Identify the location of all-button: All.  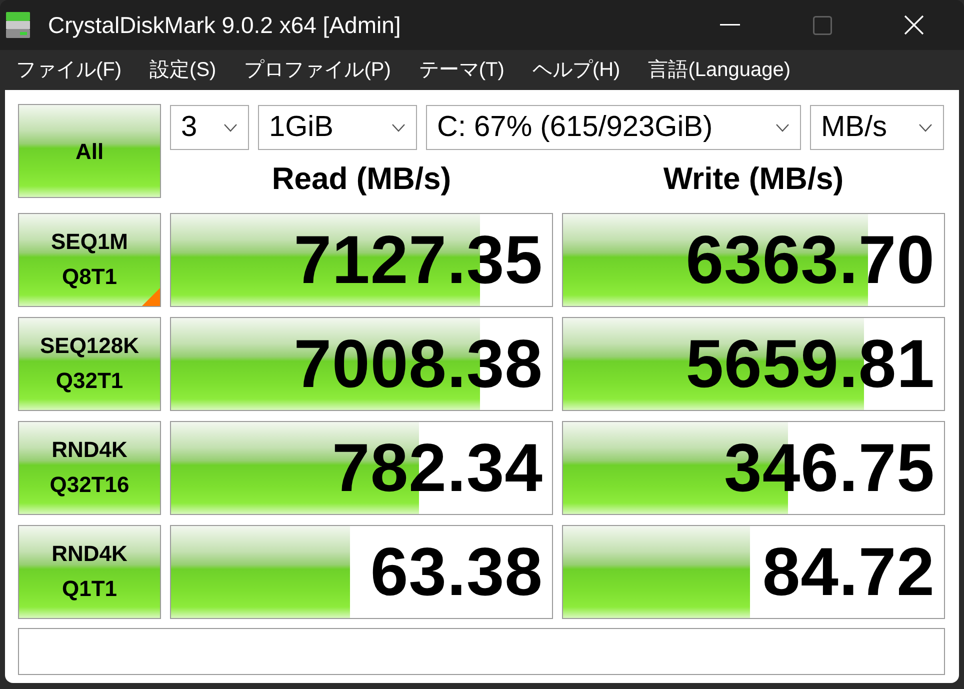
(89, 151).